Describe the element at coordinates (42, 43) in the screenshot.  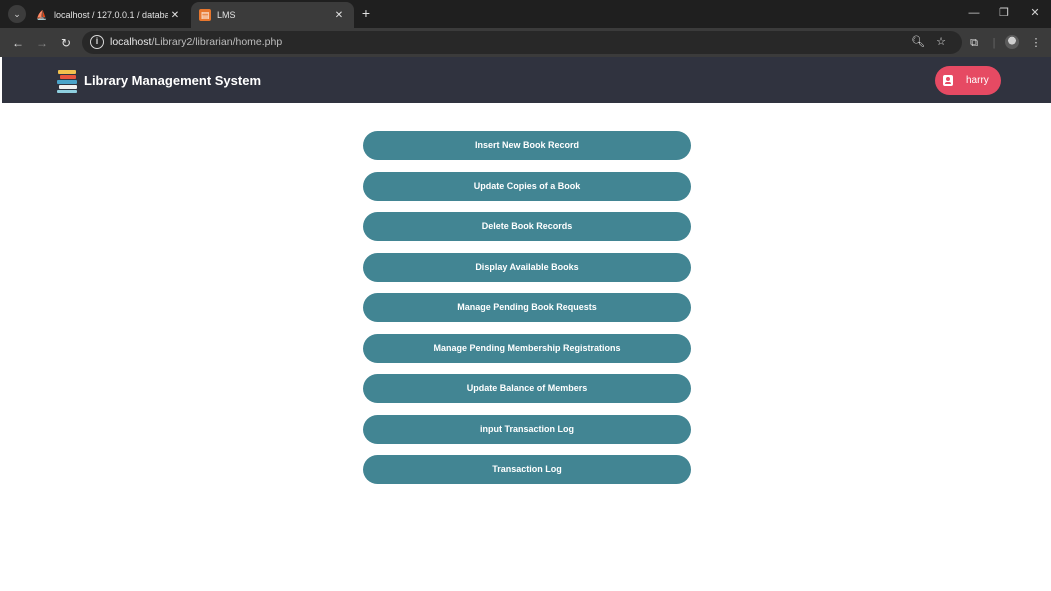
I see `forward-arrow-icon: →` at that location.